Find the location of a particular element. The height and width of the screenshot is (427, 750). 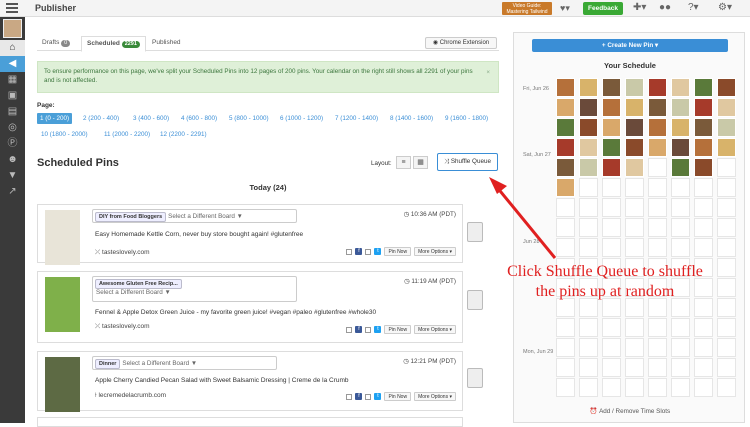

arrow-annotation is located at coordinates (523, 218).